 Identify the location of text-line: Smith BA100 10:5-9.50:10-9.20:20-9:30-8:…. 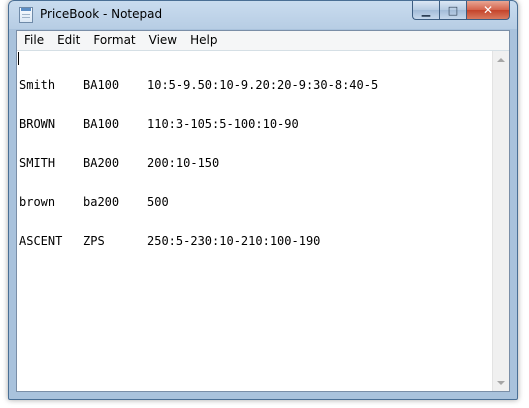
(255, 85).